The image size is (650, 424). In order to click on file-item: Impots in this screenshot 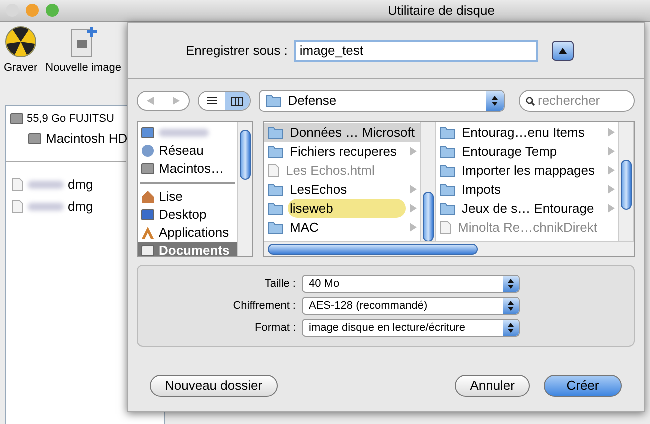, I will do `click(527, 189)`.